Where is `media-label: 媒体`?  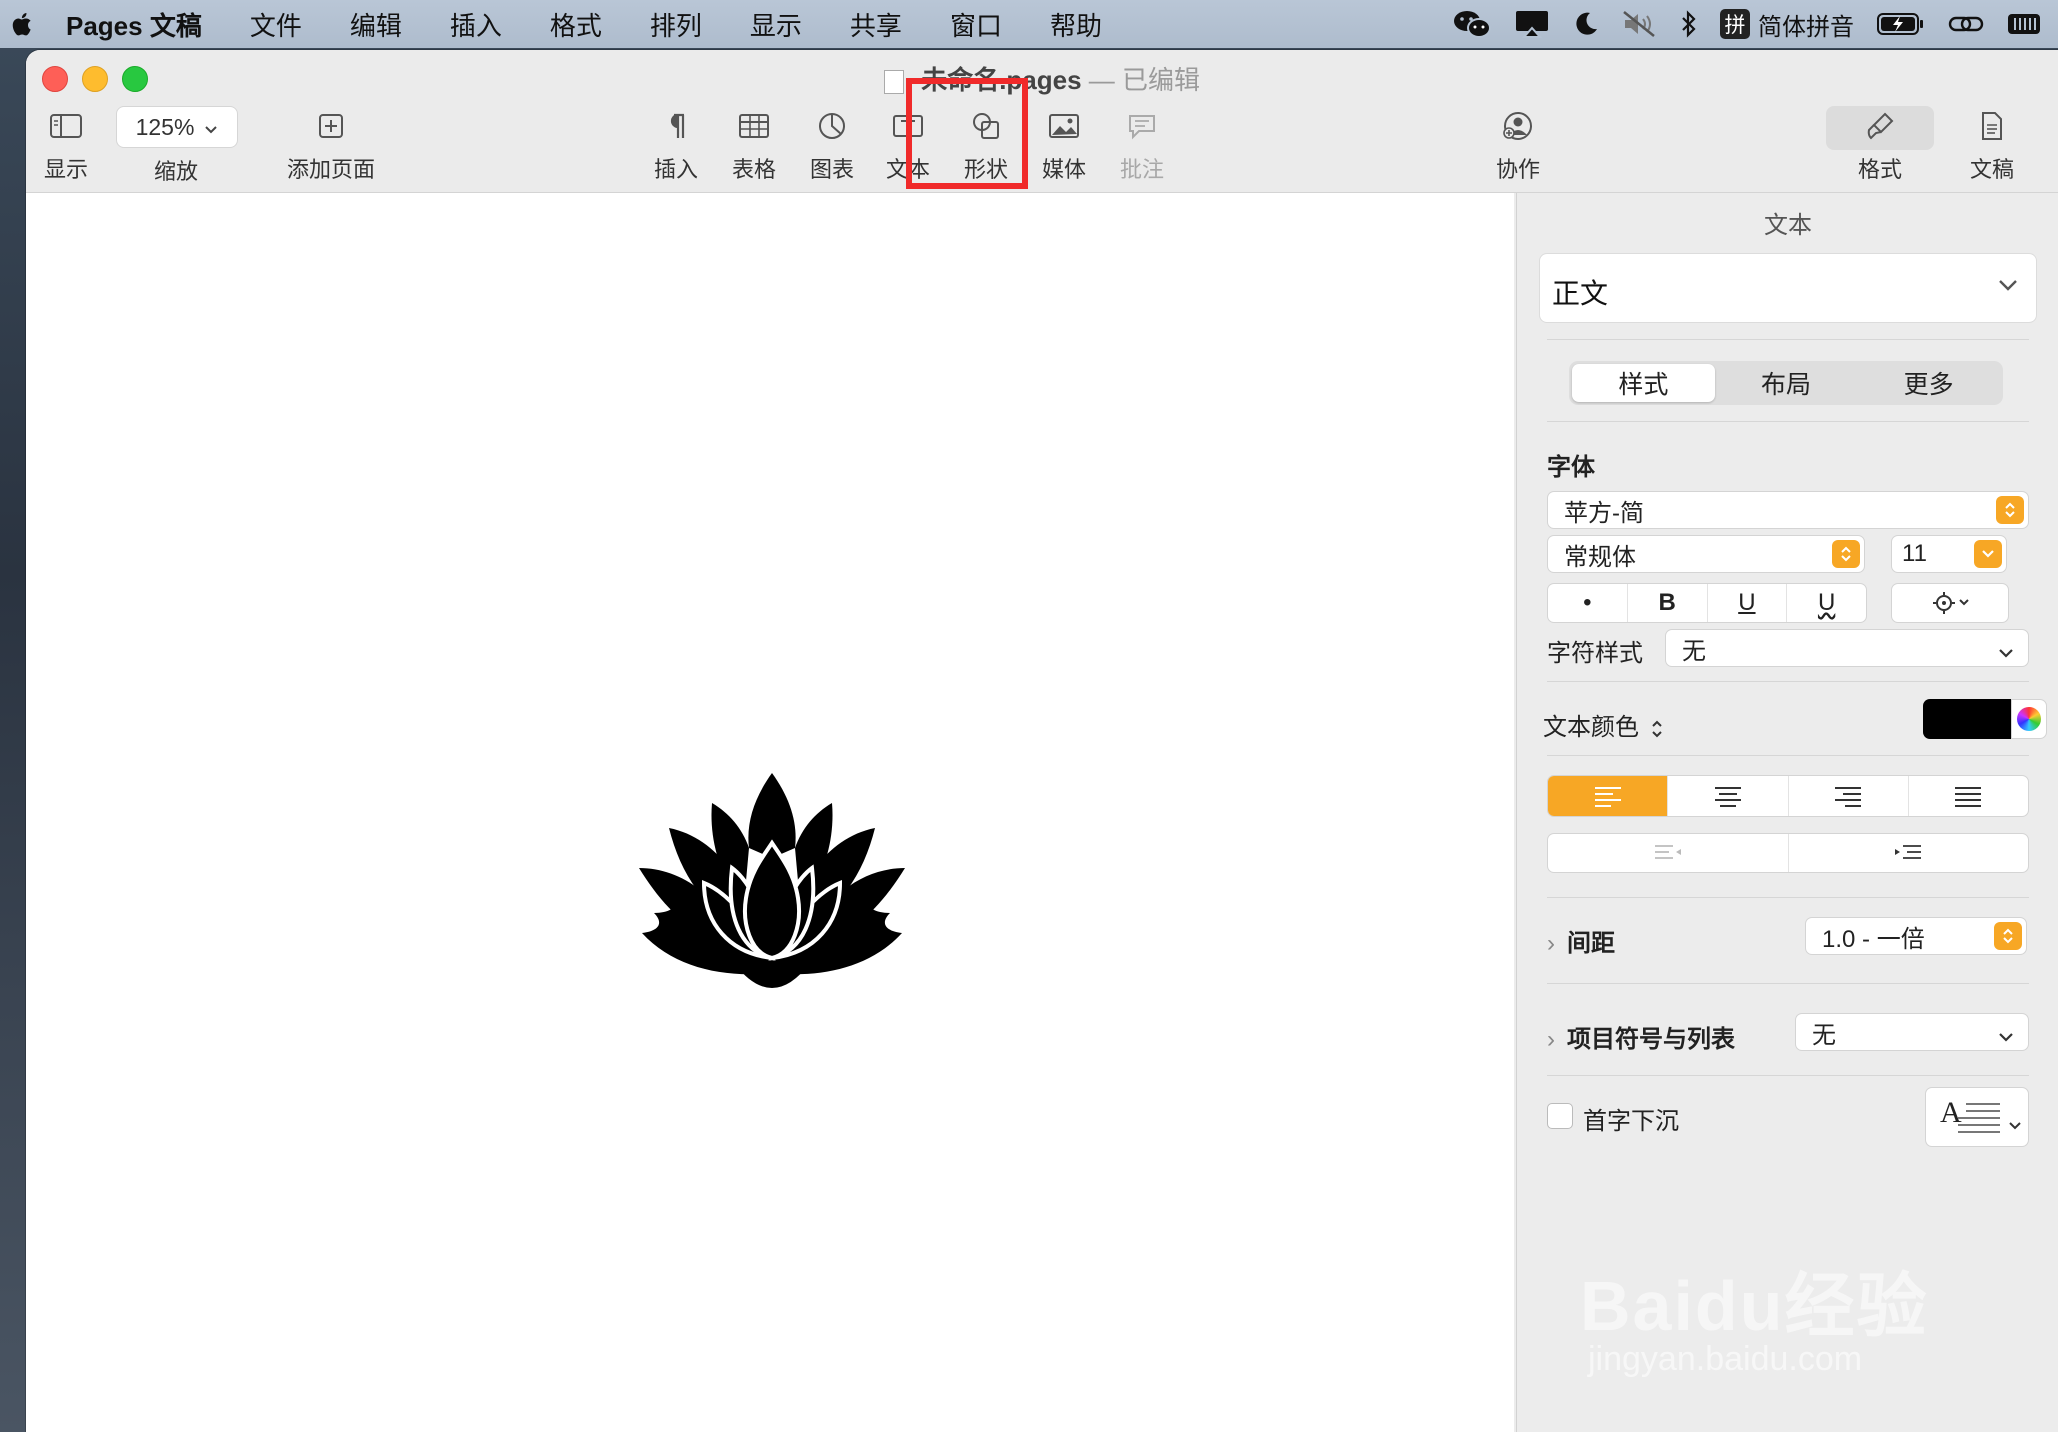
media-label: 媒体 is located at coordinates (1063, 169).